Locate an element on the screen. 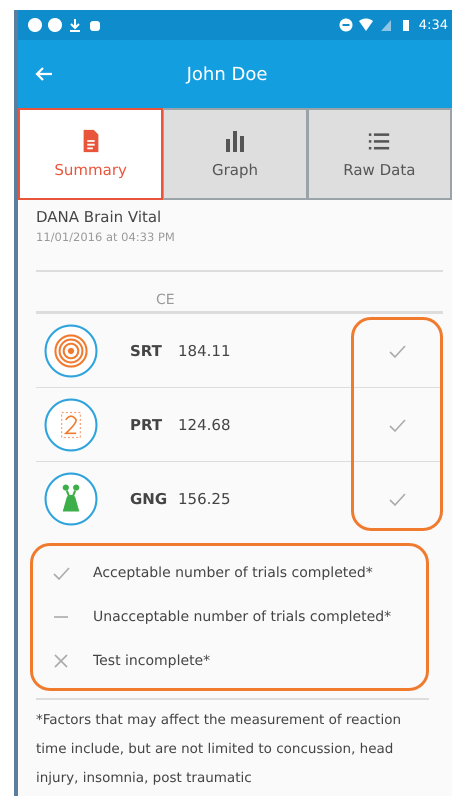 Image resolution: width=452 pixels, height=796 pixels. test-code: PRT is located at coordinates (147, 425).